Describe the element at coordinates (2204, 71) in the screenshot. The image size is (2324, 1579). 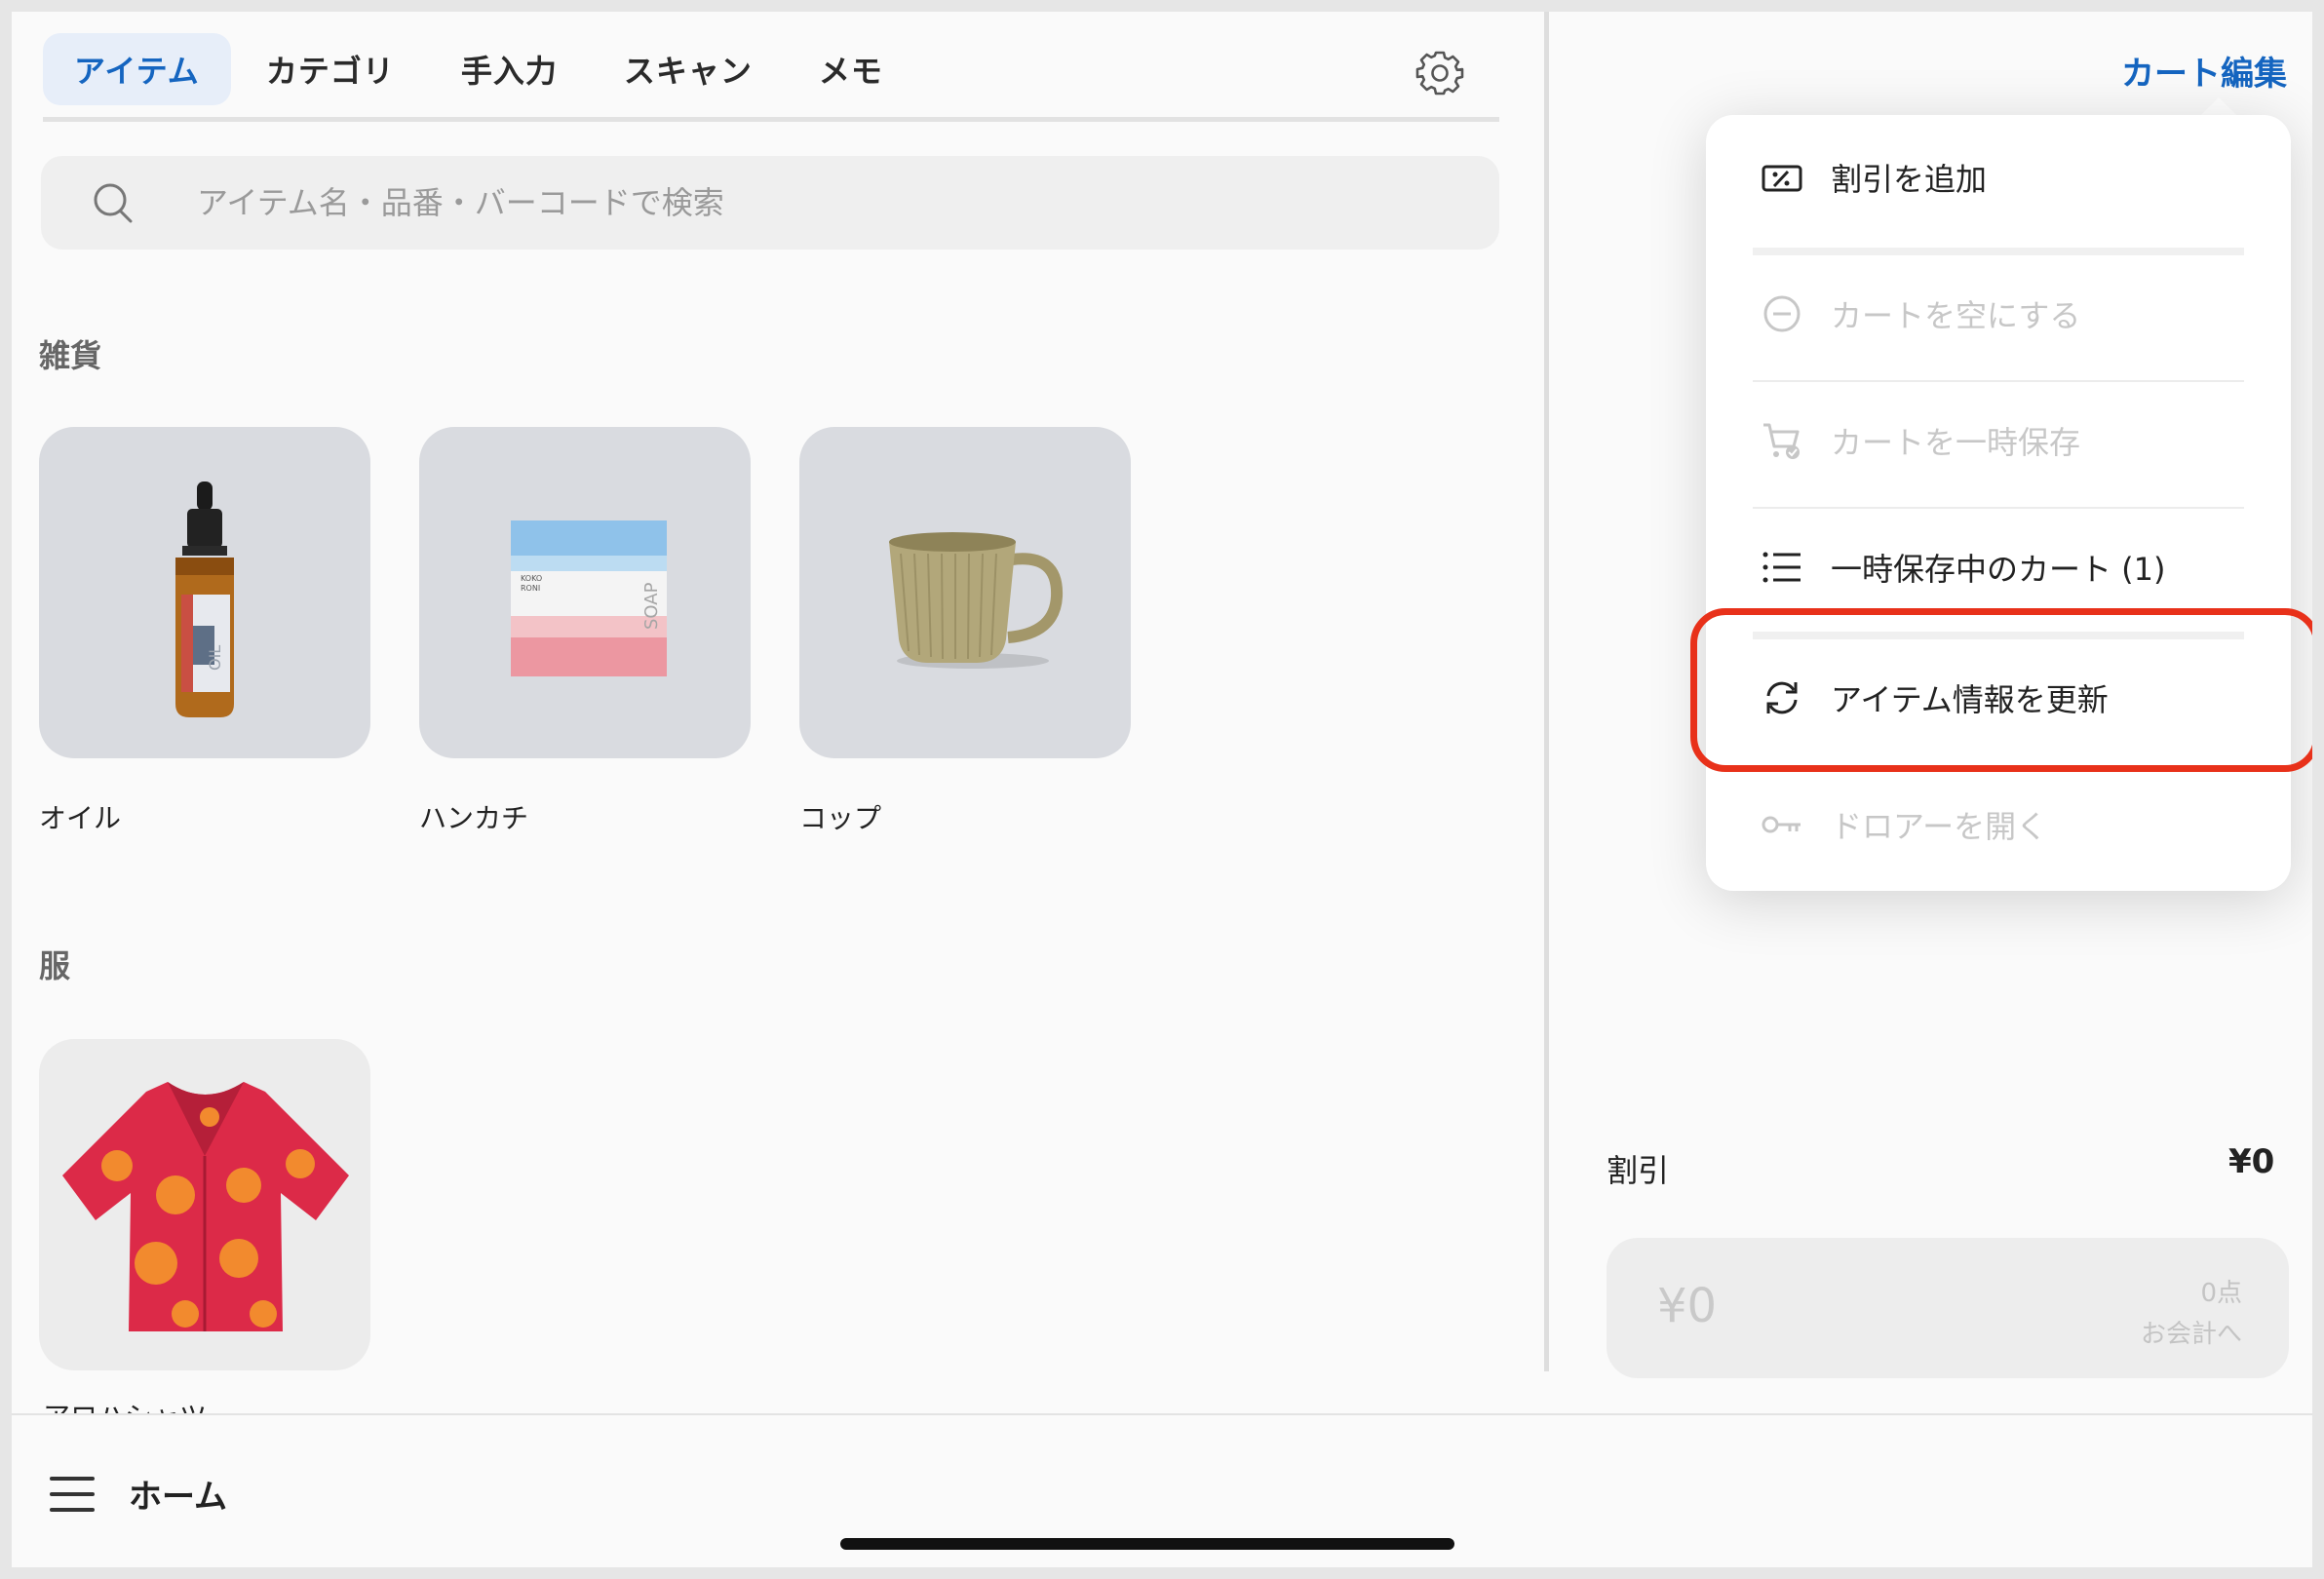
I see `cart-edit-button: カート編集` at that location.